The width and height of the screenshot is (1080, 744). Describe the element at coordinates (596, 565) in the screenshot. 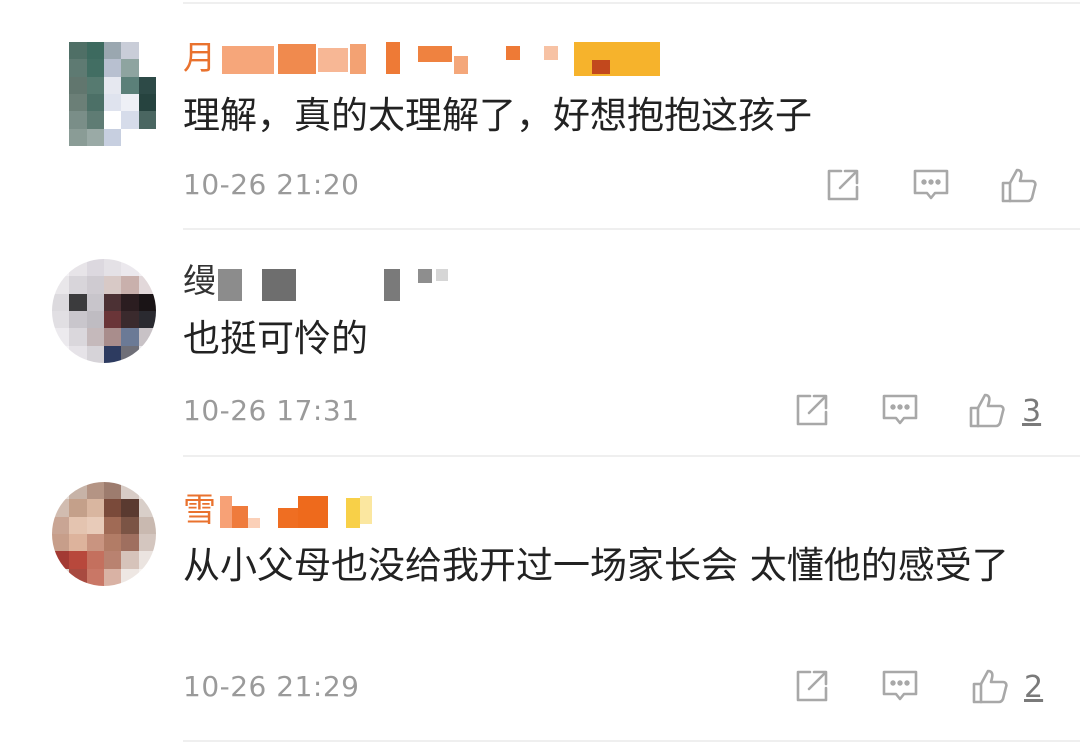

I see `comment-text: 从小父母也没给我开过一场家长会 太懂他的感受了` at that location.